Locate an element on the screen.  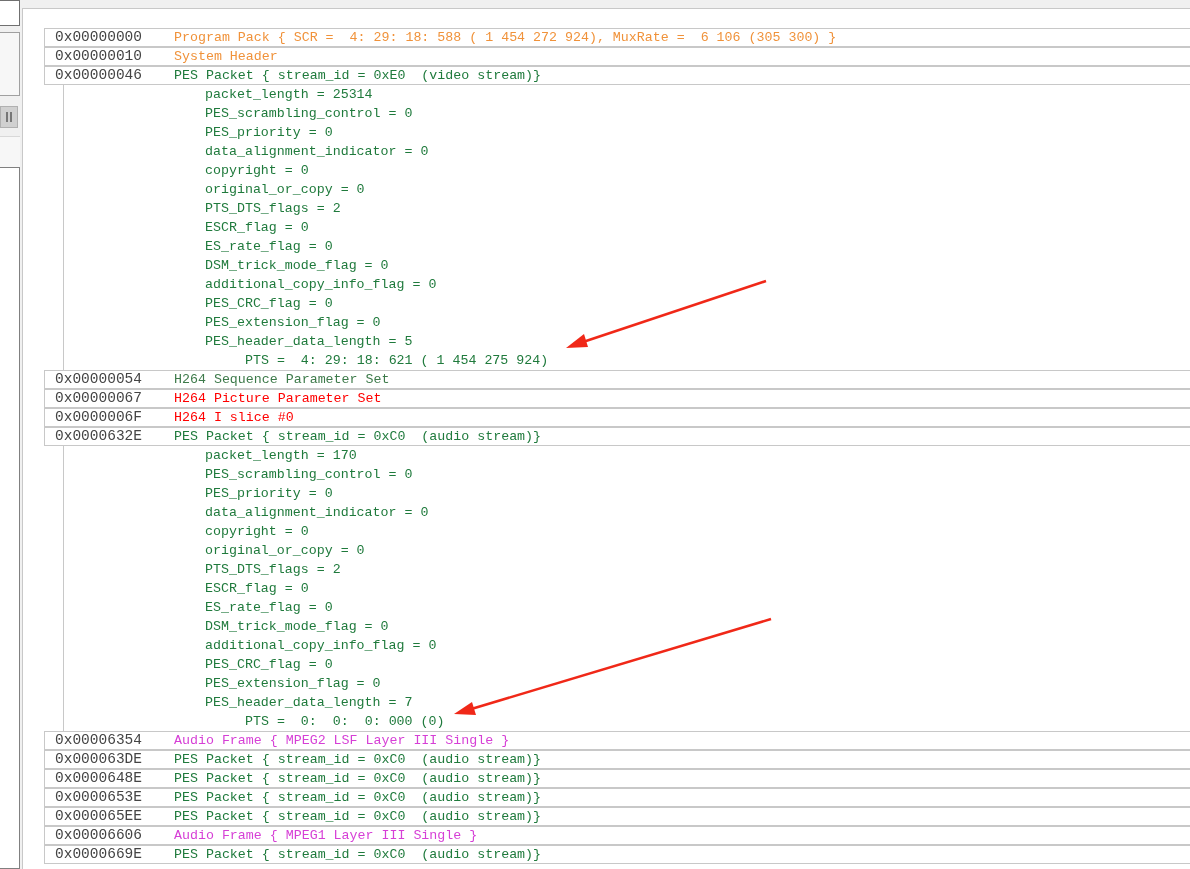
packet-row: 0x0000669E PES Packet { stream_id = 0xC0 (audio stream)} is located at coordinates (617, 854).